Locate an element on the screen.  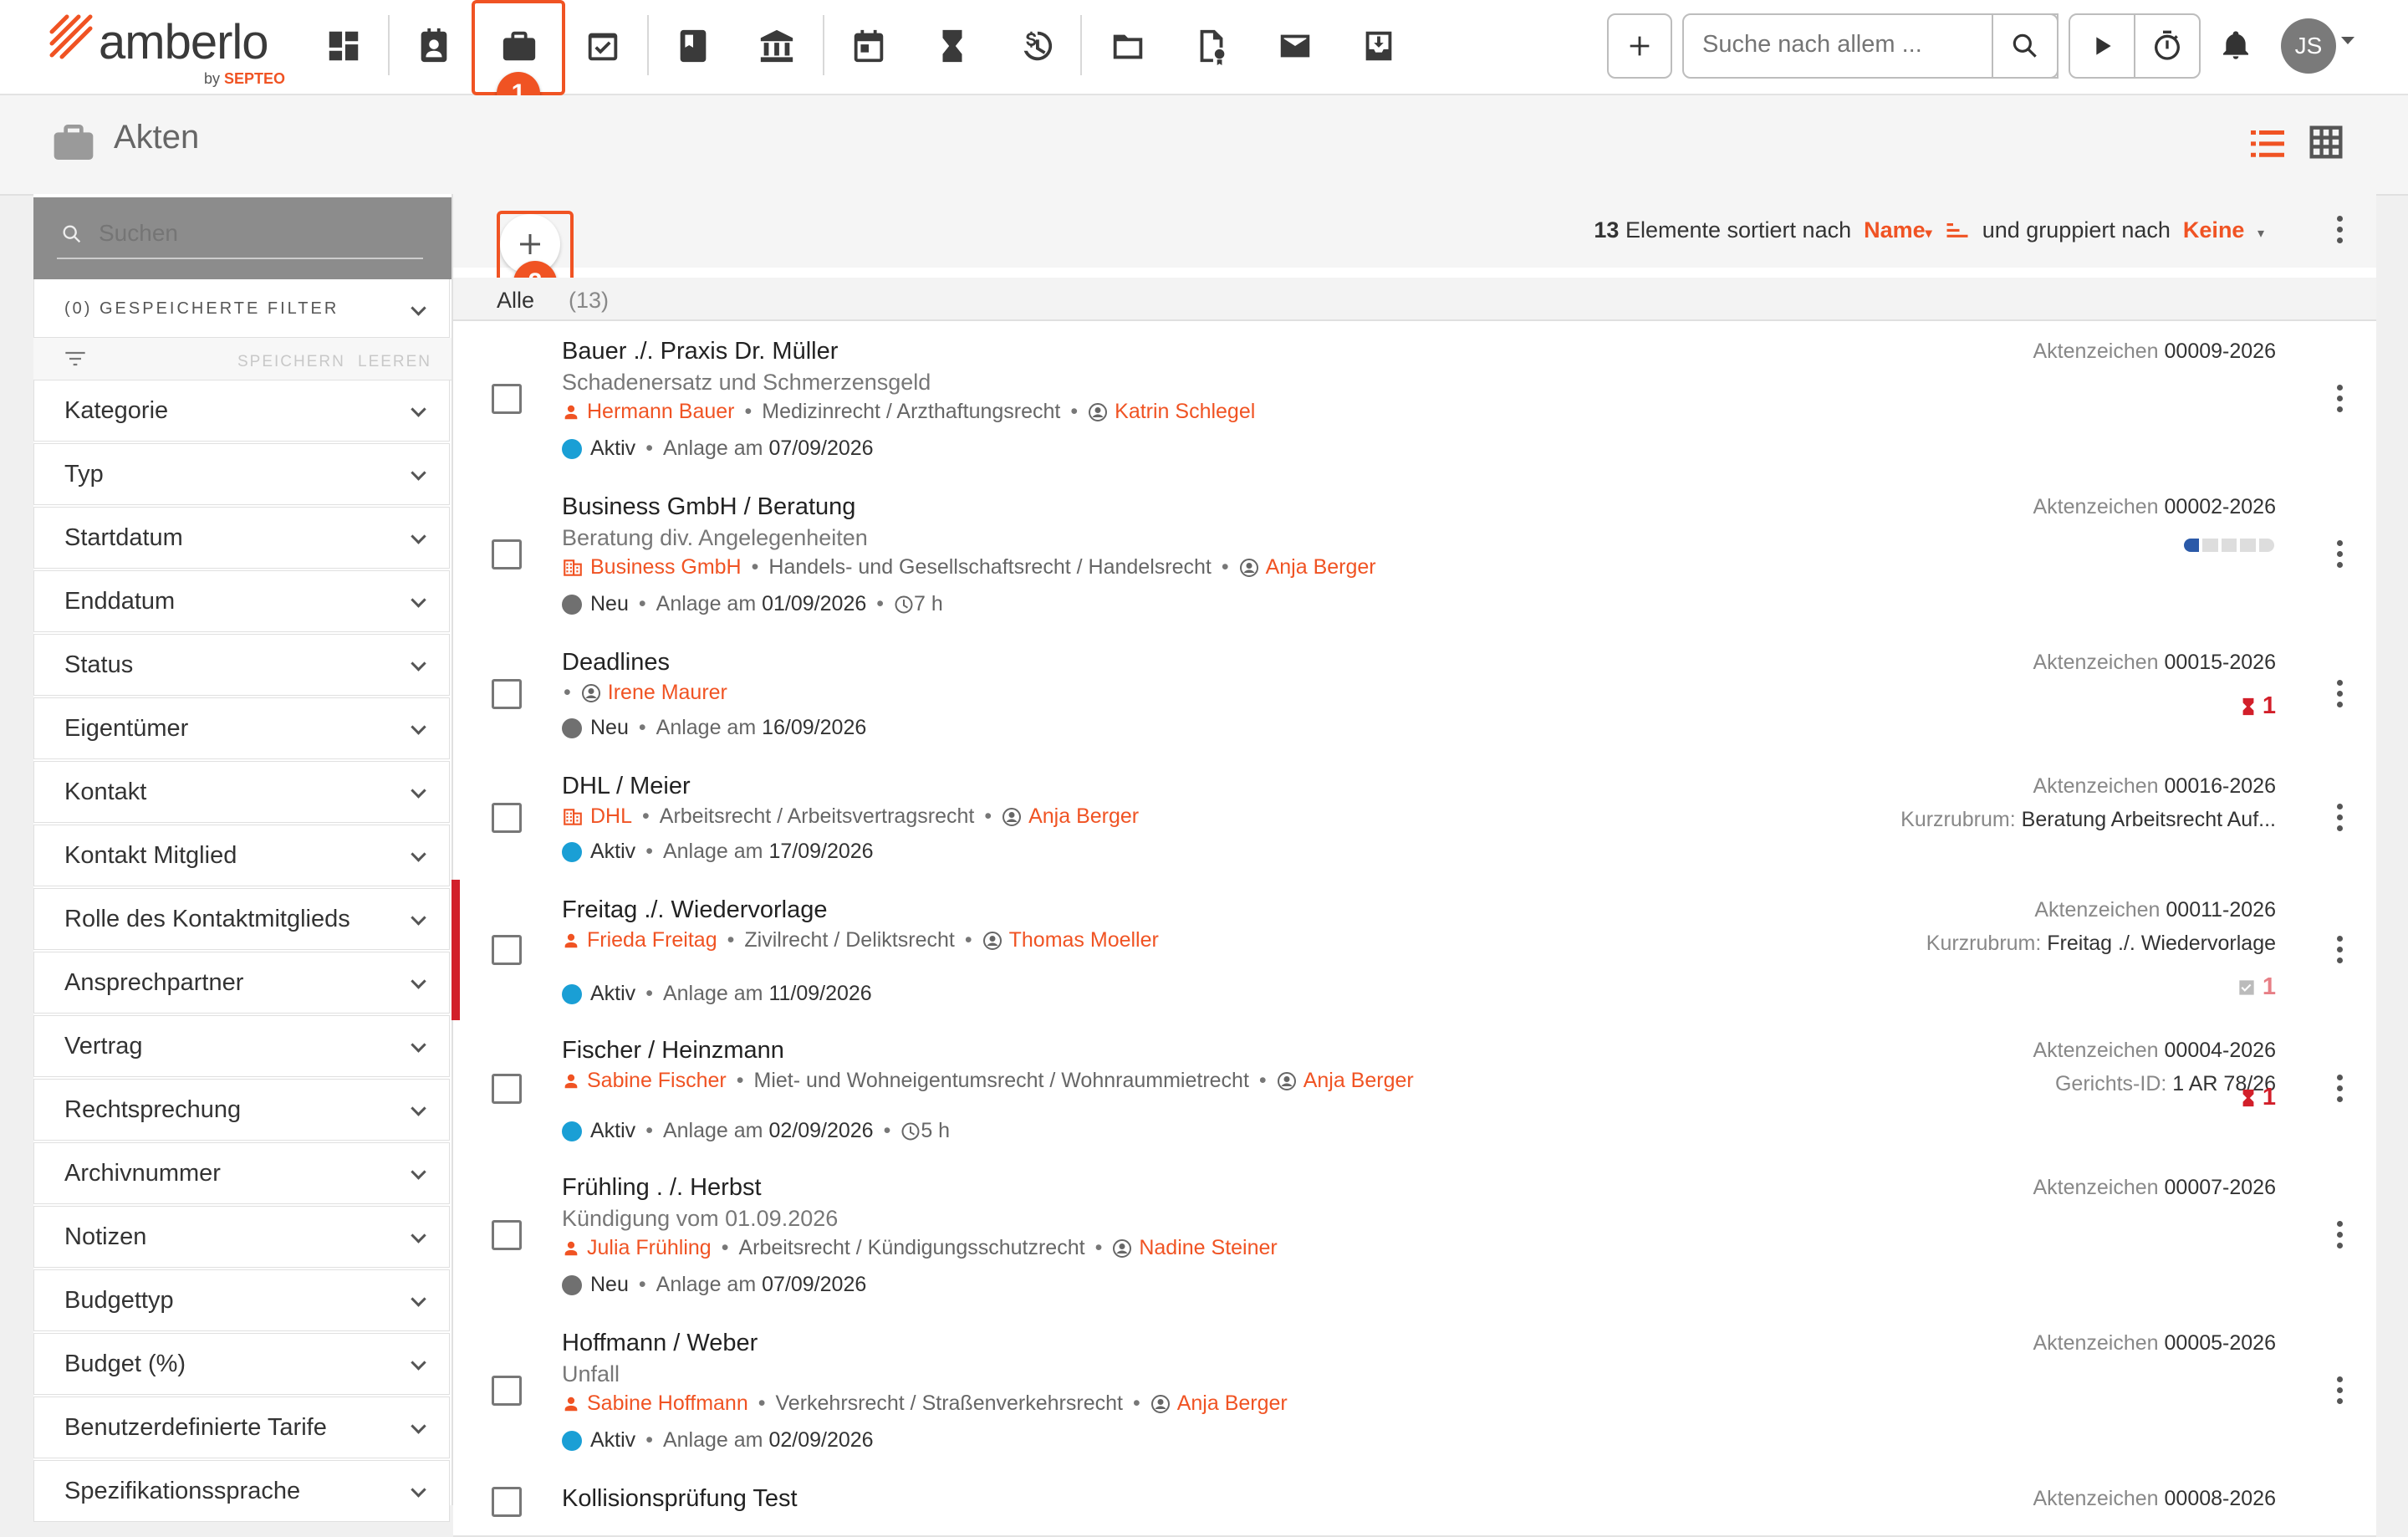
global-search-button is located at coordinates (2026, 46).